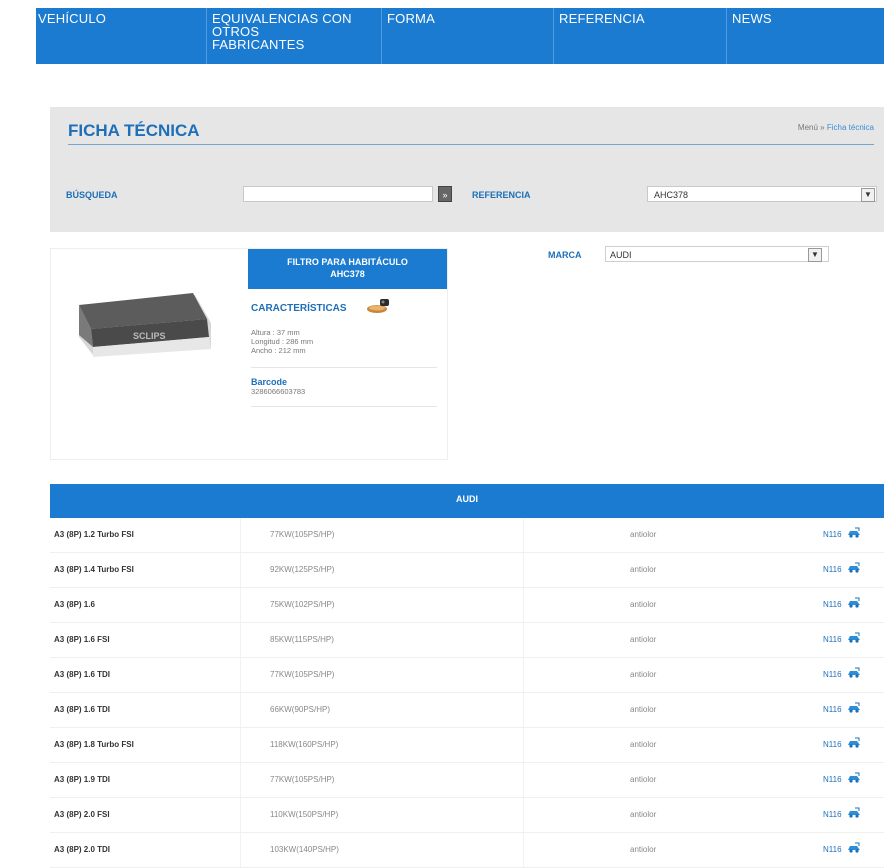  I want to click on nav-item-vehiculo: VEHÍCULO, so click(72, 18).